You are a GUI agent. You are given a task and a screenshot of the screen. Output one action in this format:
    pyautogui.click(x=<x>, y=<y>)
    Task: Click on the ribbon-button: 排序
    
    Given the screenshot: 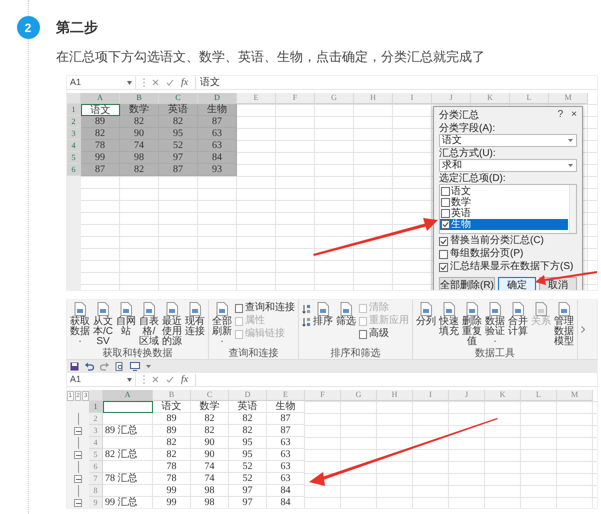 What is the action you would take?
    pyautogui.click(x=323, y=314)
    